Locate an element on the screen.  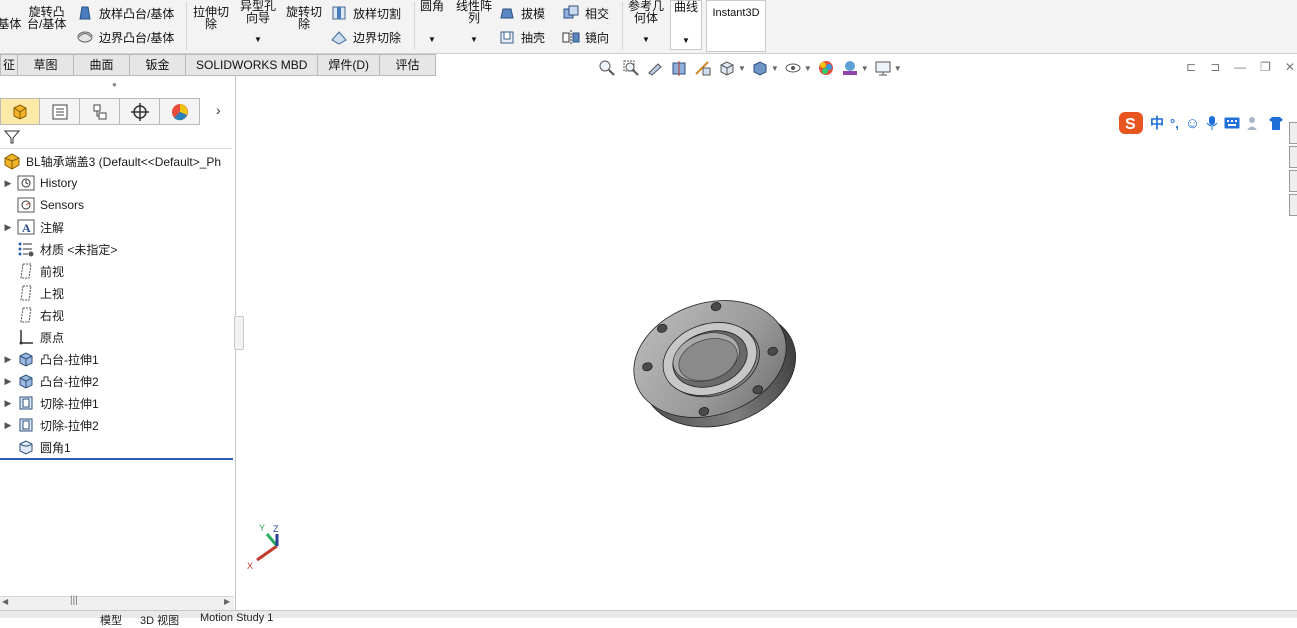
tab-features: 征 is located at coordinates (9, 65).